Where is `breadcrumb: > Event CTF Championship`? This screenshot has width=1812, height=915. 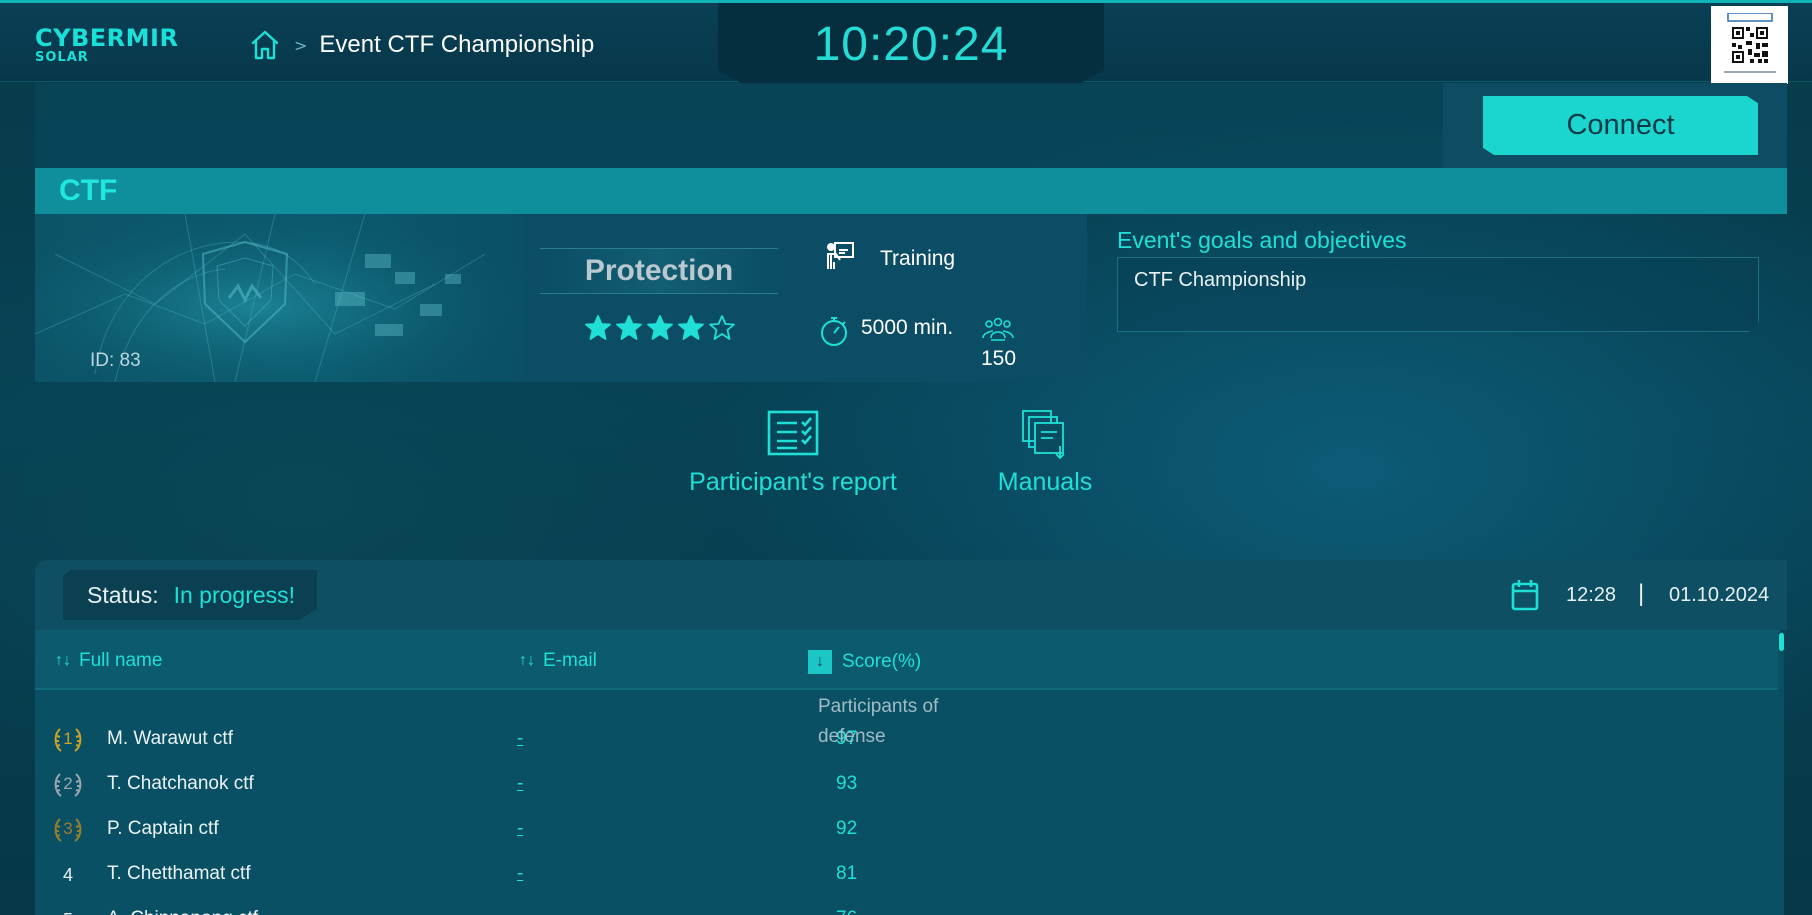 breadcrumb: > Event CTF Championship is located at coordinates (422, 45).